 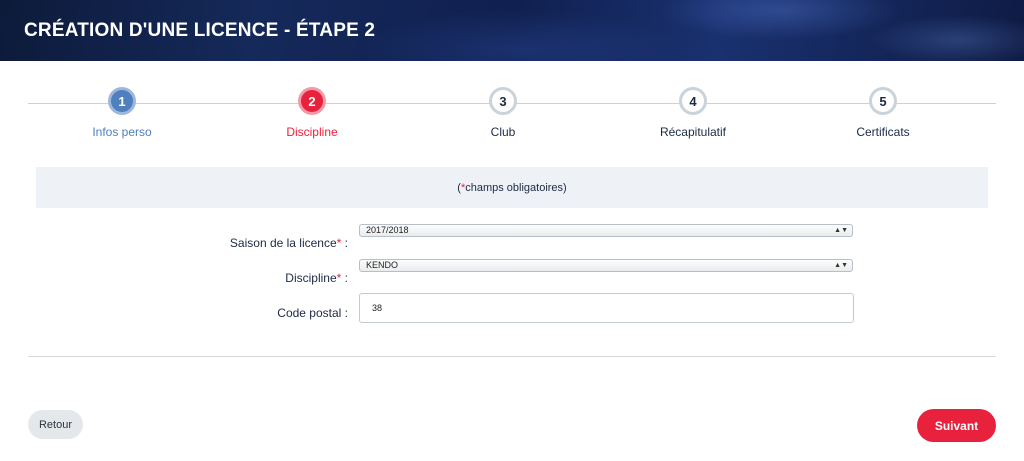 What do you see at coordinates (503, 101) in the screenshot?
I see `step-number: 3` at bounding box center [503, 101].